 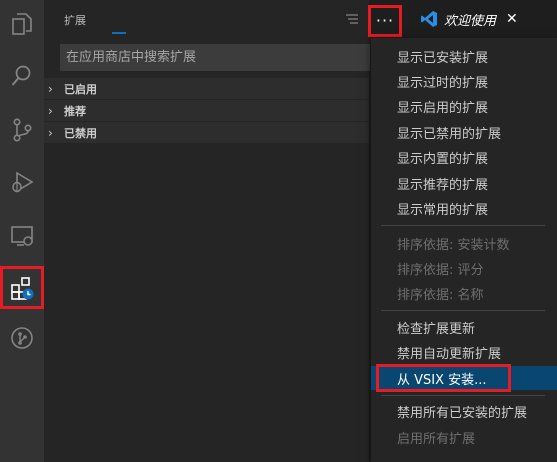 I want to click on menu-item-disable-all: 禁用所有已安装的扩展, so click(x=464, y=411).